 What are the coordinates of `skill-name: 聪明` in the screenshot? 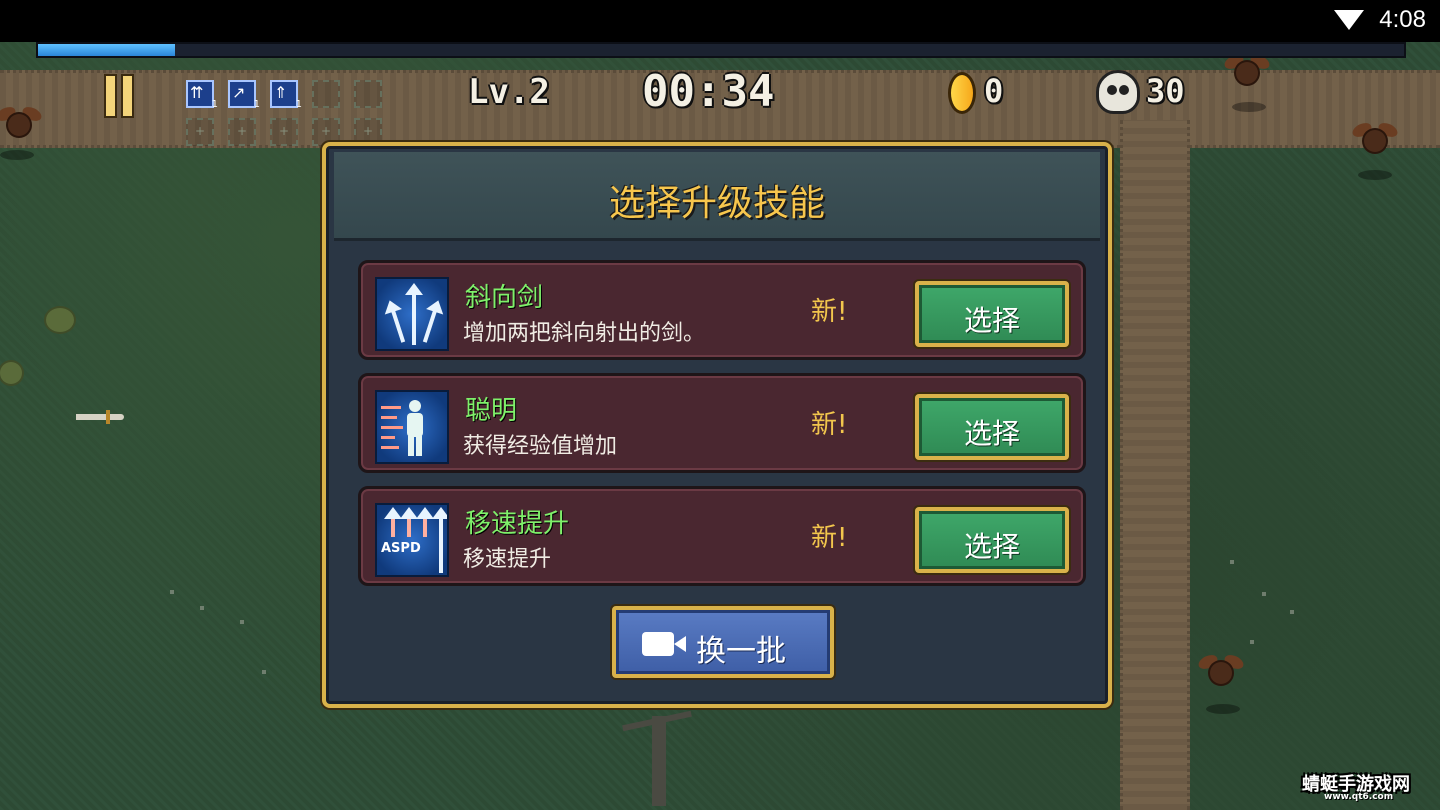 It's located at (491, 411).